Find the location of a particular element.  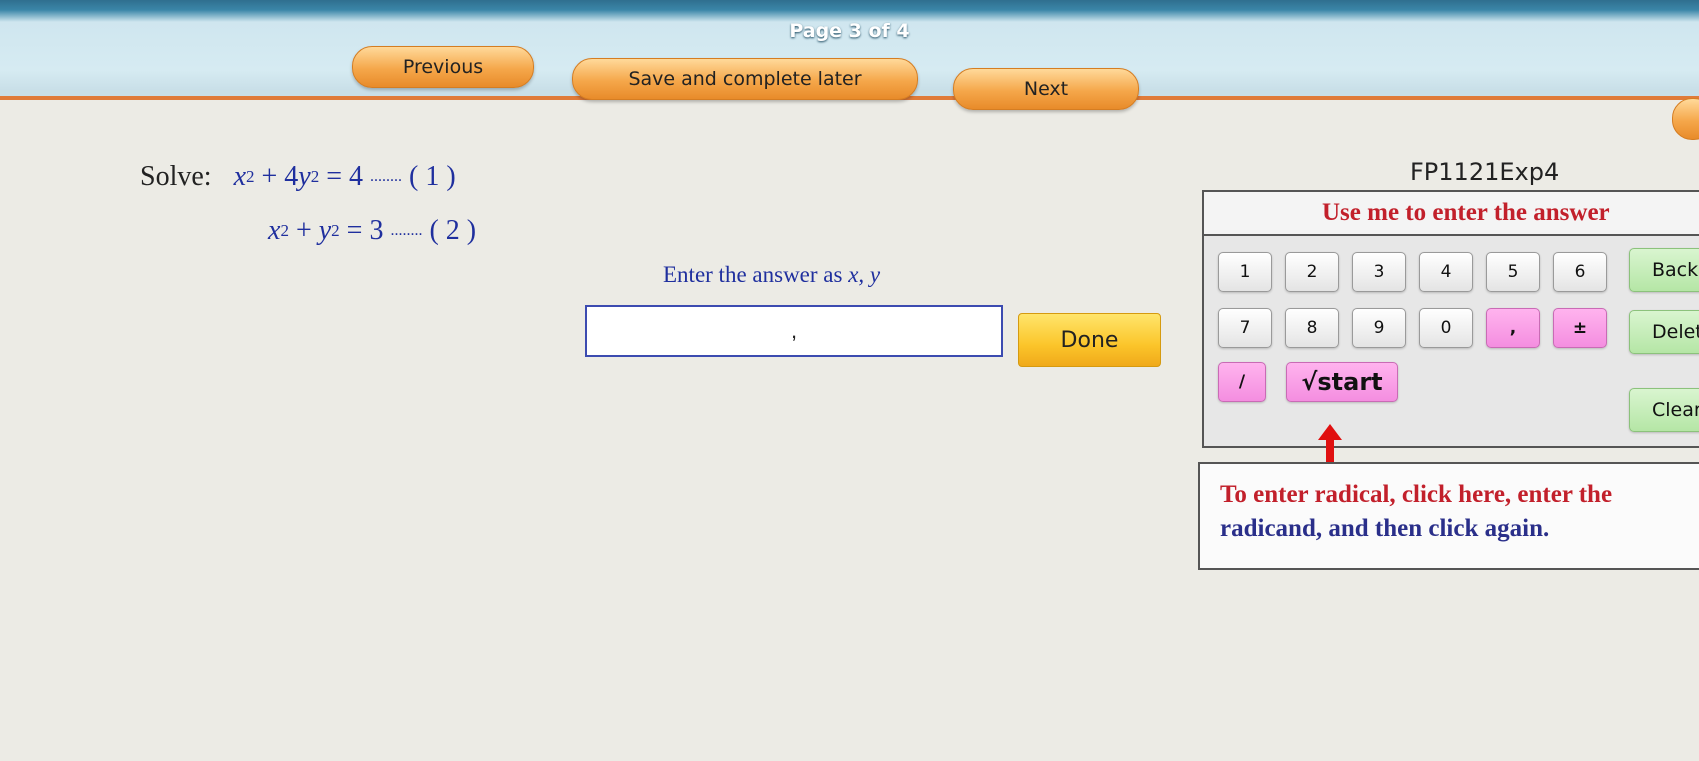

previous-button: Previous is located at coordinates (443, 67).